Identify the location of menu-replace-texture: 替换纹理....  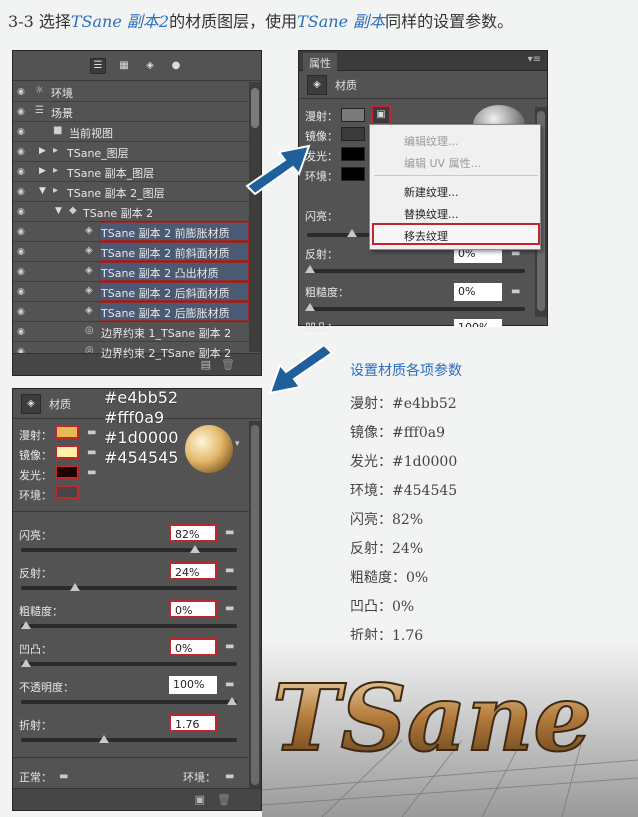
(431, 214).